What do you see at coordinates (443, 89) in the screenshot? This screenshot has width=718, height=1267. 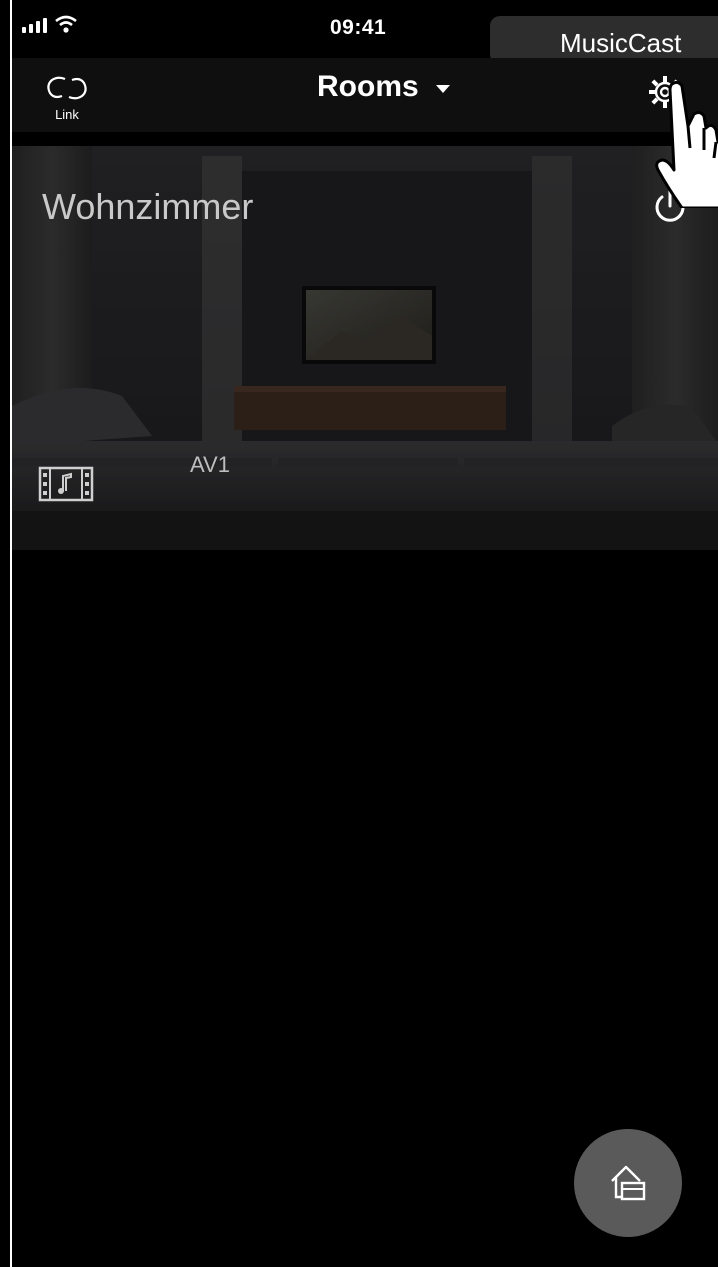 I see `chevron-down-icon` at bounding box center [443, 89].